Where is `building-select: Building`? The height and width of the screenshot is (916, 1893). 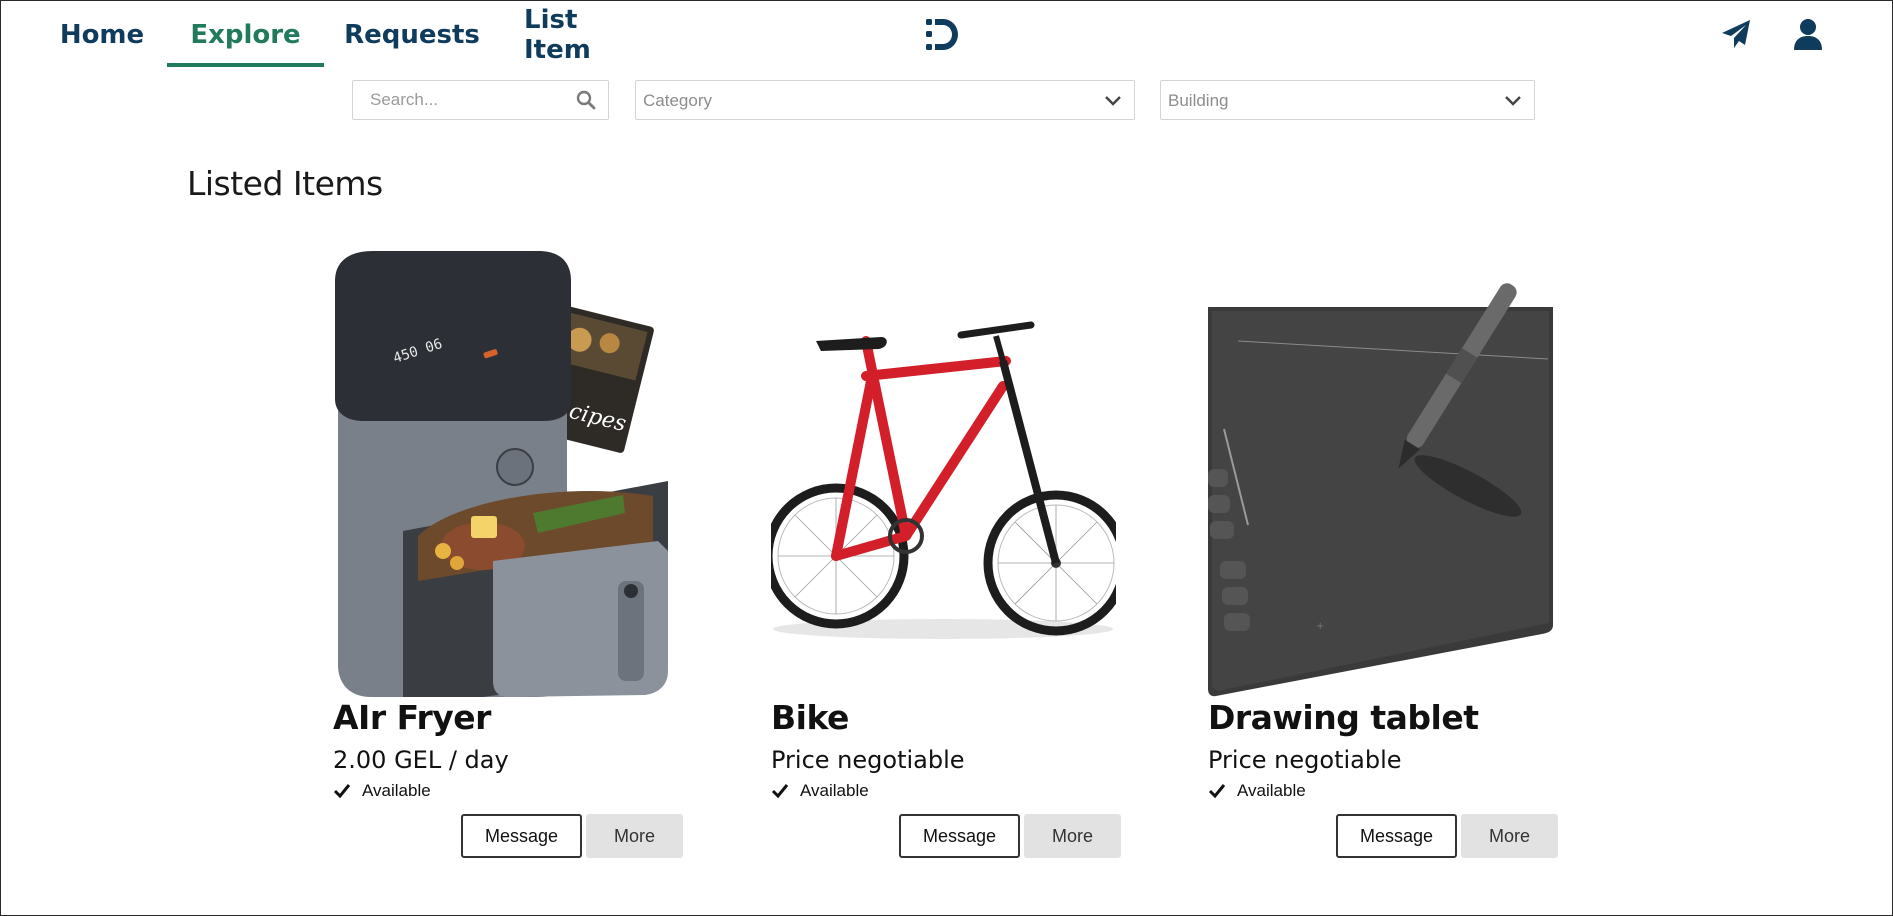 building-select: Building is located at coordinates (1347, 100).